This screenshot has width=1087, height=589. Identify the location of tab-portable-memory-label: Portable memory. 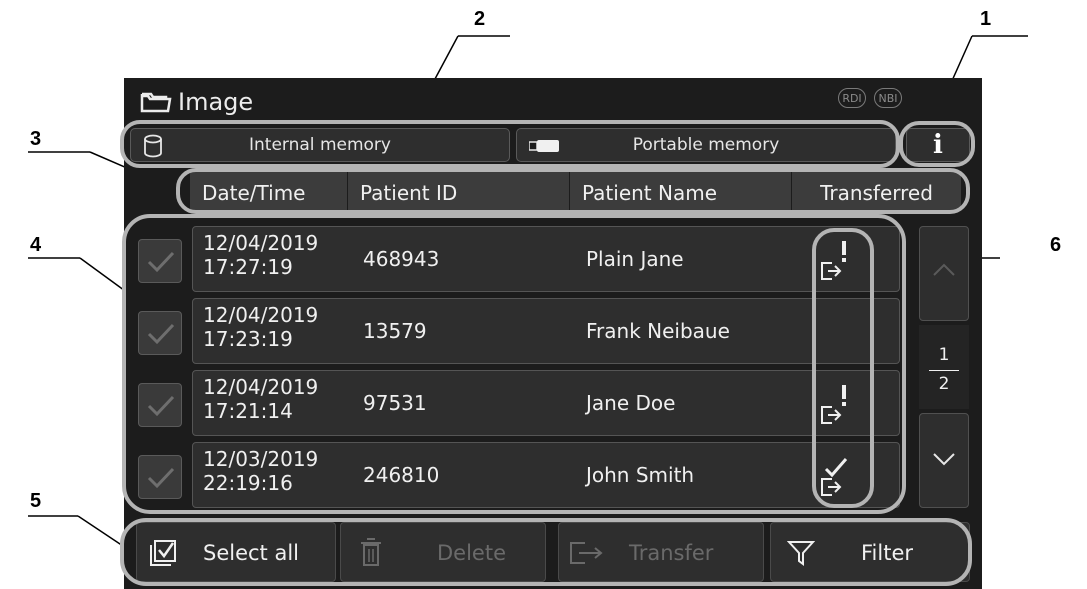
(706, 145).